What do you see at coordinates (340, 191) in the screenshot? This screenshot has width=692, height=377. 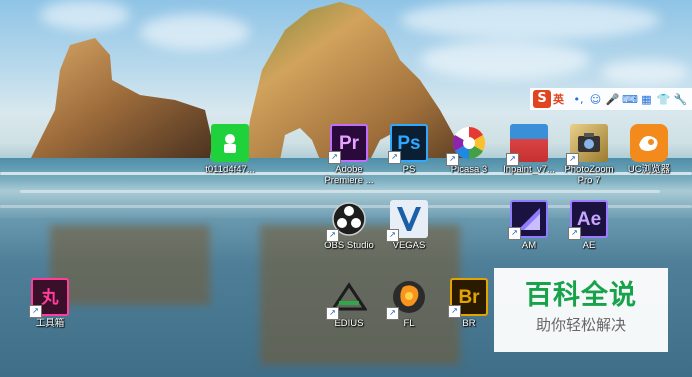 I see `wave` at bounding box center [340, 191].